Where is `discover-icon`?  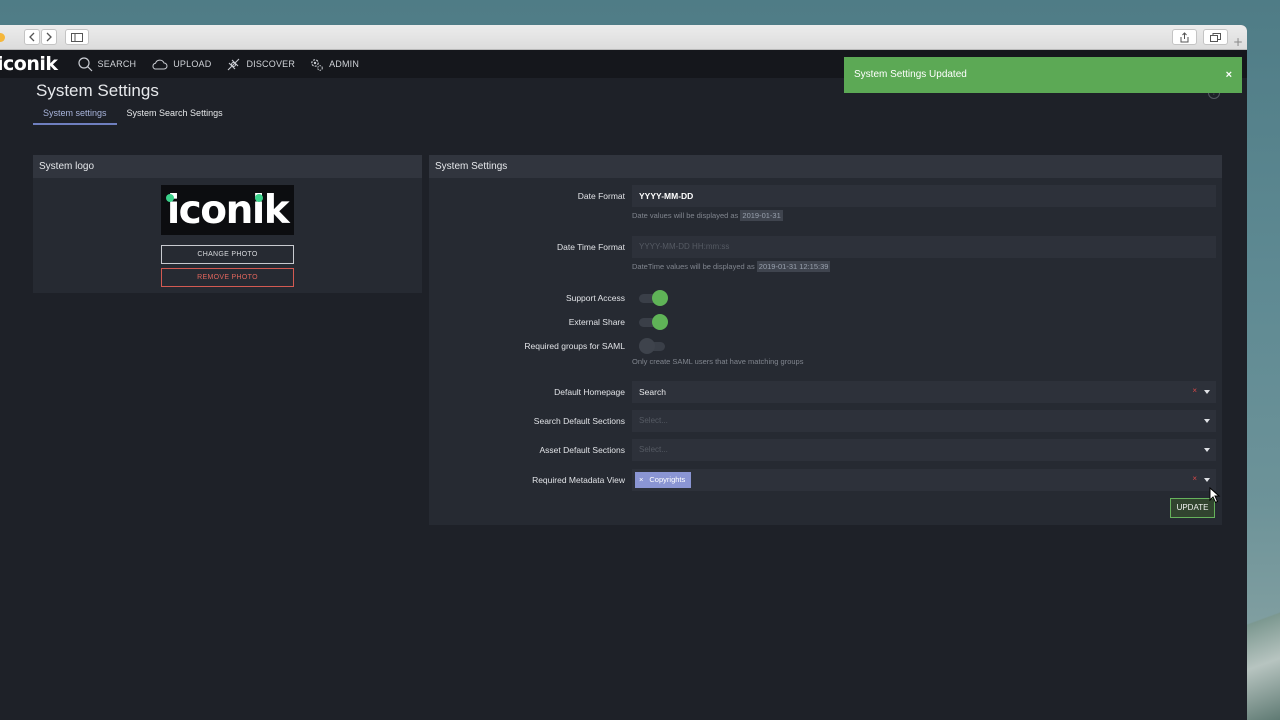
discover-icon is located at coordinates (234, 64).